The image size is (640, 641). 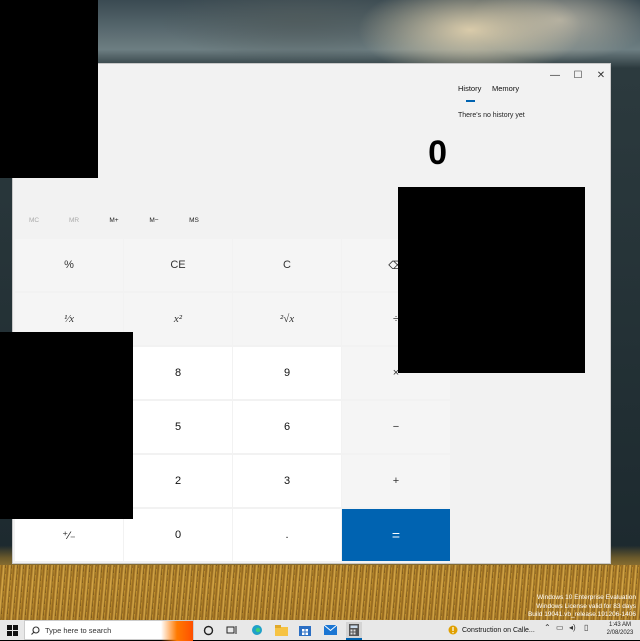 I want to click on file-explorer-icon, so click(x=281, y=630).